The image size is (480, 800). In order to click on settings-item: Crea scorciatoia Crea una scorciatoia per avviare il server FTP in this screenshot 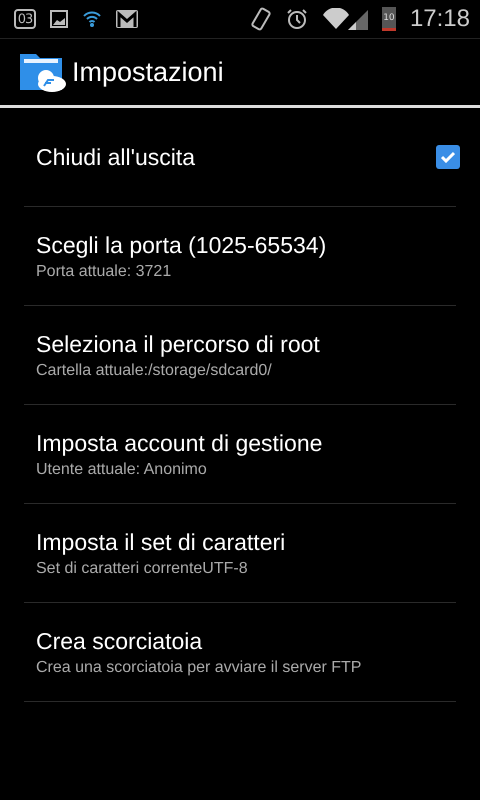, I will do `click(240, 652)`.